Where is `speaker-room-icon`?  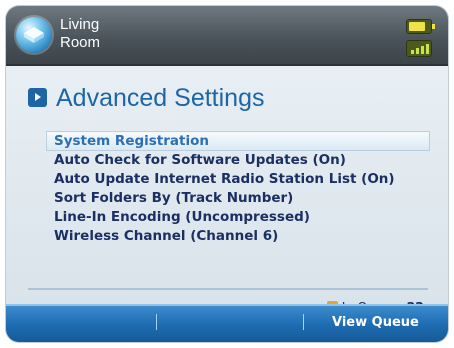
speaker-room-icon is located at coordinates (34, 35).